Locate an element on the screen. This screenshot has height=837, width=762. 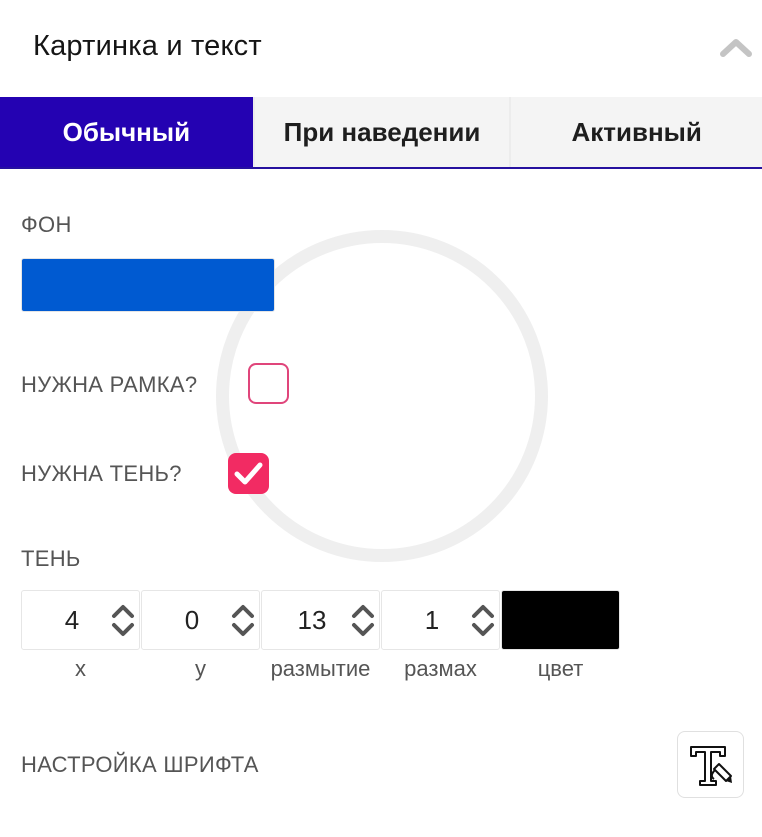
shadow-x-stepper is located at coordinates (80, 620).